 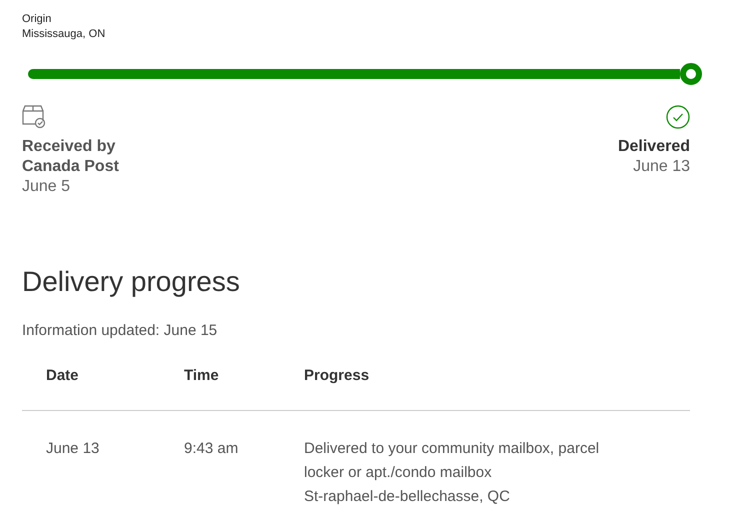 I want to click on date-cell-text: June 13, so click(x=73, y=449).